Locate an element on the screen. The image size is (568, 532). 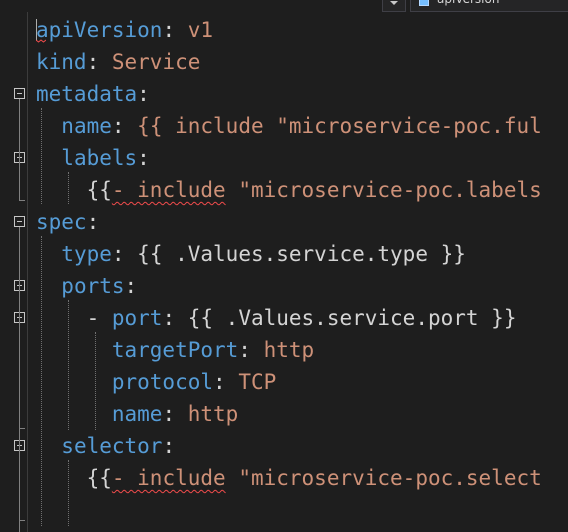
code-line: targetPort: http is located at coordinates (175, 350).